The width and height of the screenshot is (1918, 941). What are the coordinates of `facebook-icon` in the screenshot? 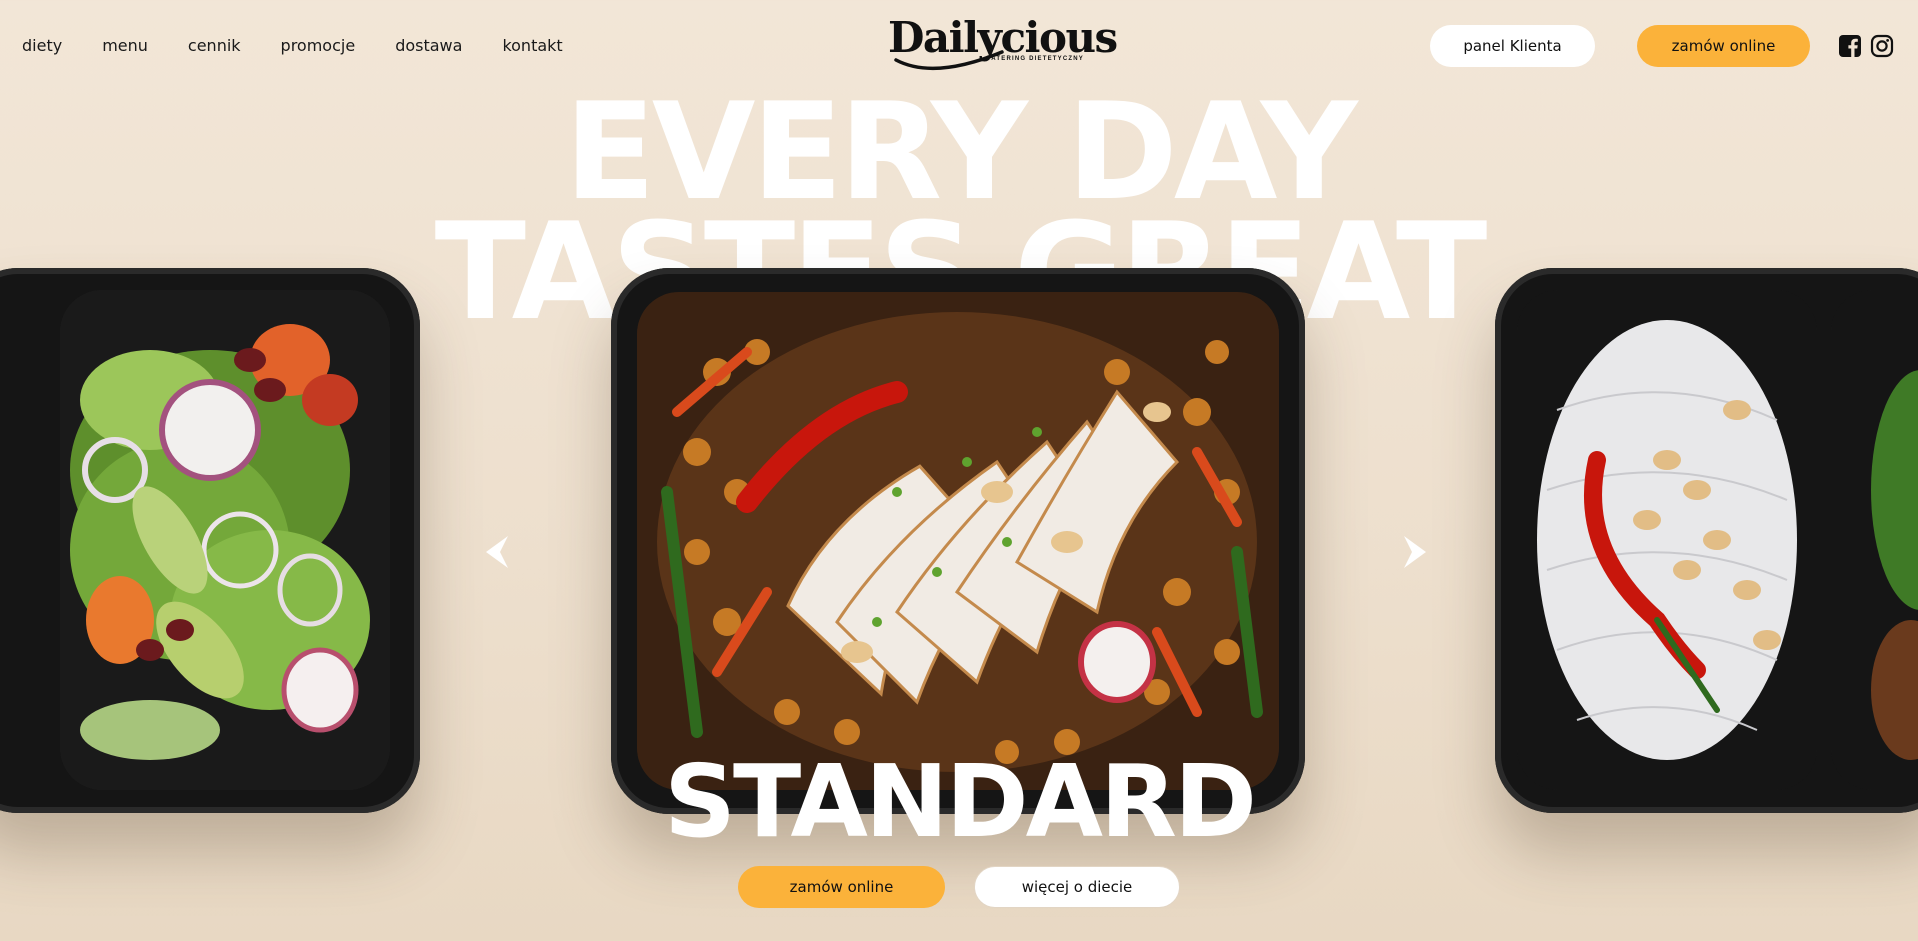 It's located at (1850, 46).